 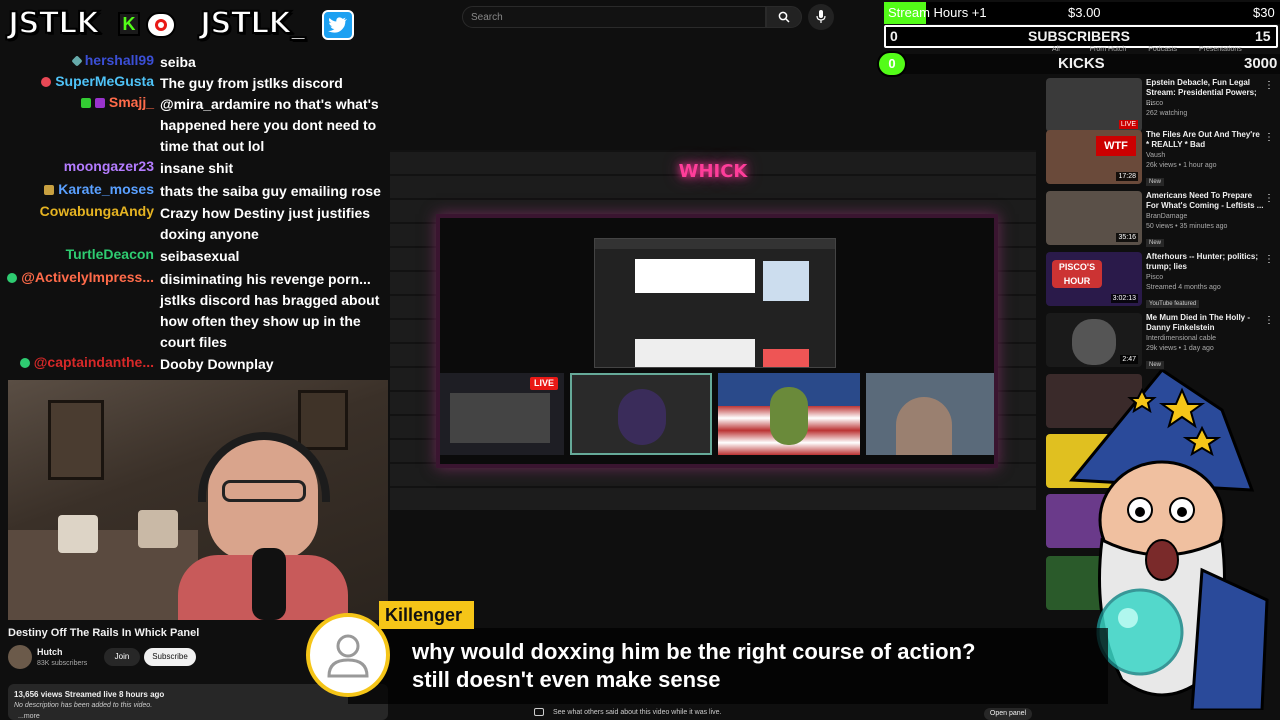 What do you see at coordinates (110, 254) in the screenshot?
I see `chat-username: TurtleDeacon` at bounding box center [110, 254].